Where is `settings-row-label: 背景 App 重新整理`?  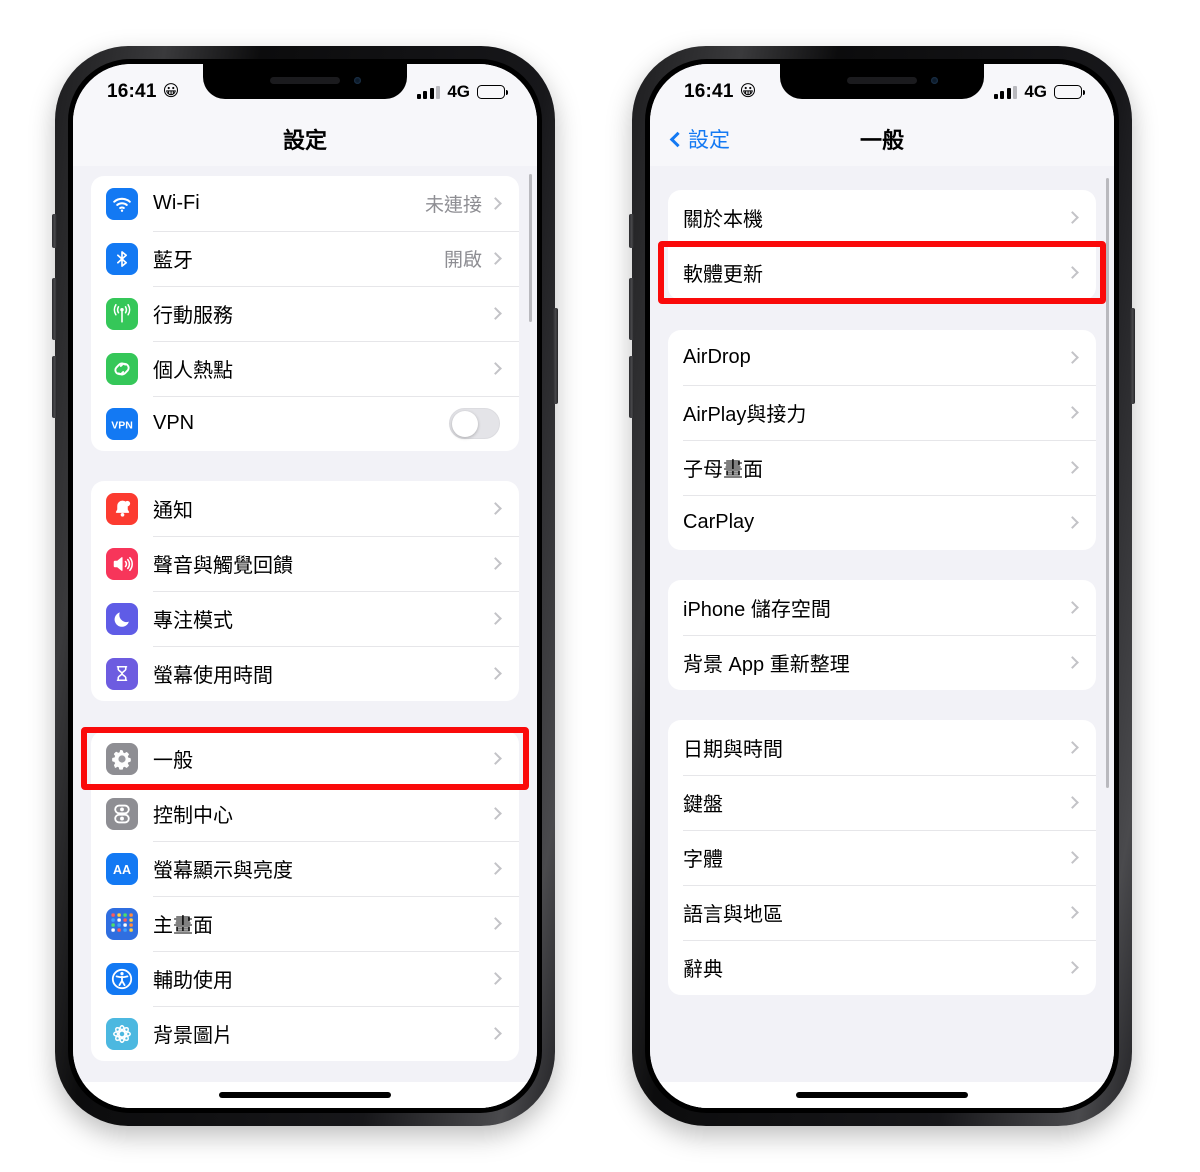 settings-row-label: 背景 App 重新整理 is located at coordinates (766, 665).